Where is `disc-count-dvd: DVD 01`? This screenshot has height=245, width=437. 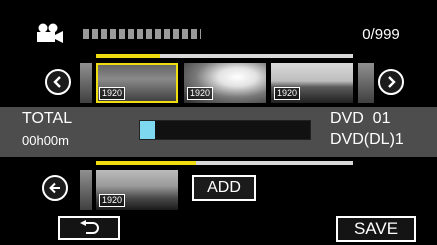 disc-count-dvd: DVD 01 is located at coordinates (360, 118).